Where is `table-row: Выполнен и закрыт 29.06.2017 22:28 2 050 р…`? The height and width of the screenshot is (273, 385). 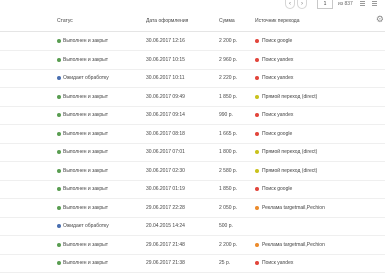 table-row: Выполнен и закрыт 29.06.2017 22:28 2 050 р… is located at coordinates (192, 208).